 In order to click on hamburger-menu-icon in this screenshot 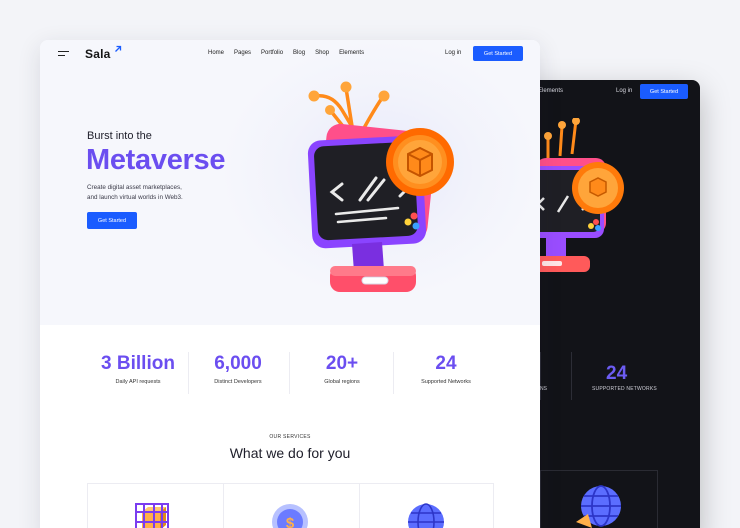, I will do `click(63, 54)`.